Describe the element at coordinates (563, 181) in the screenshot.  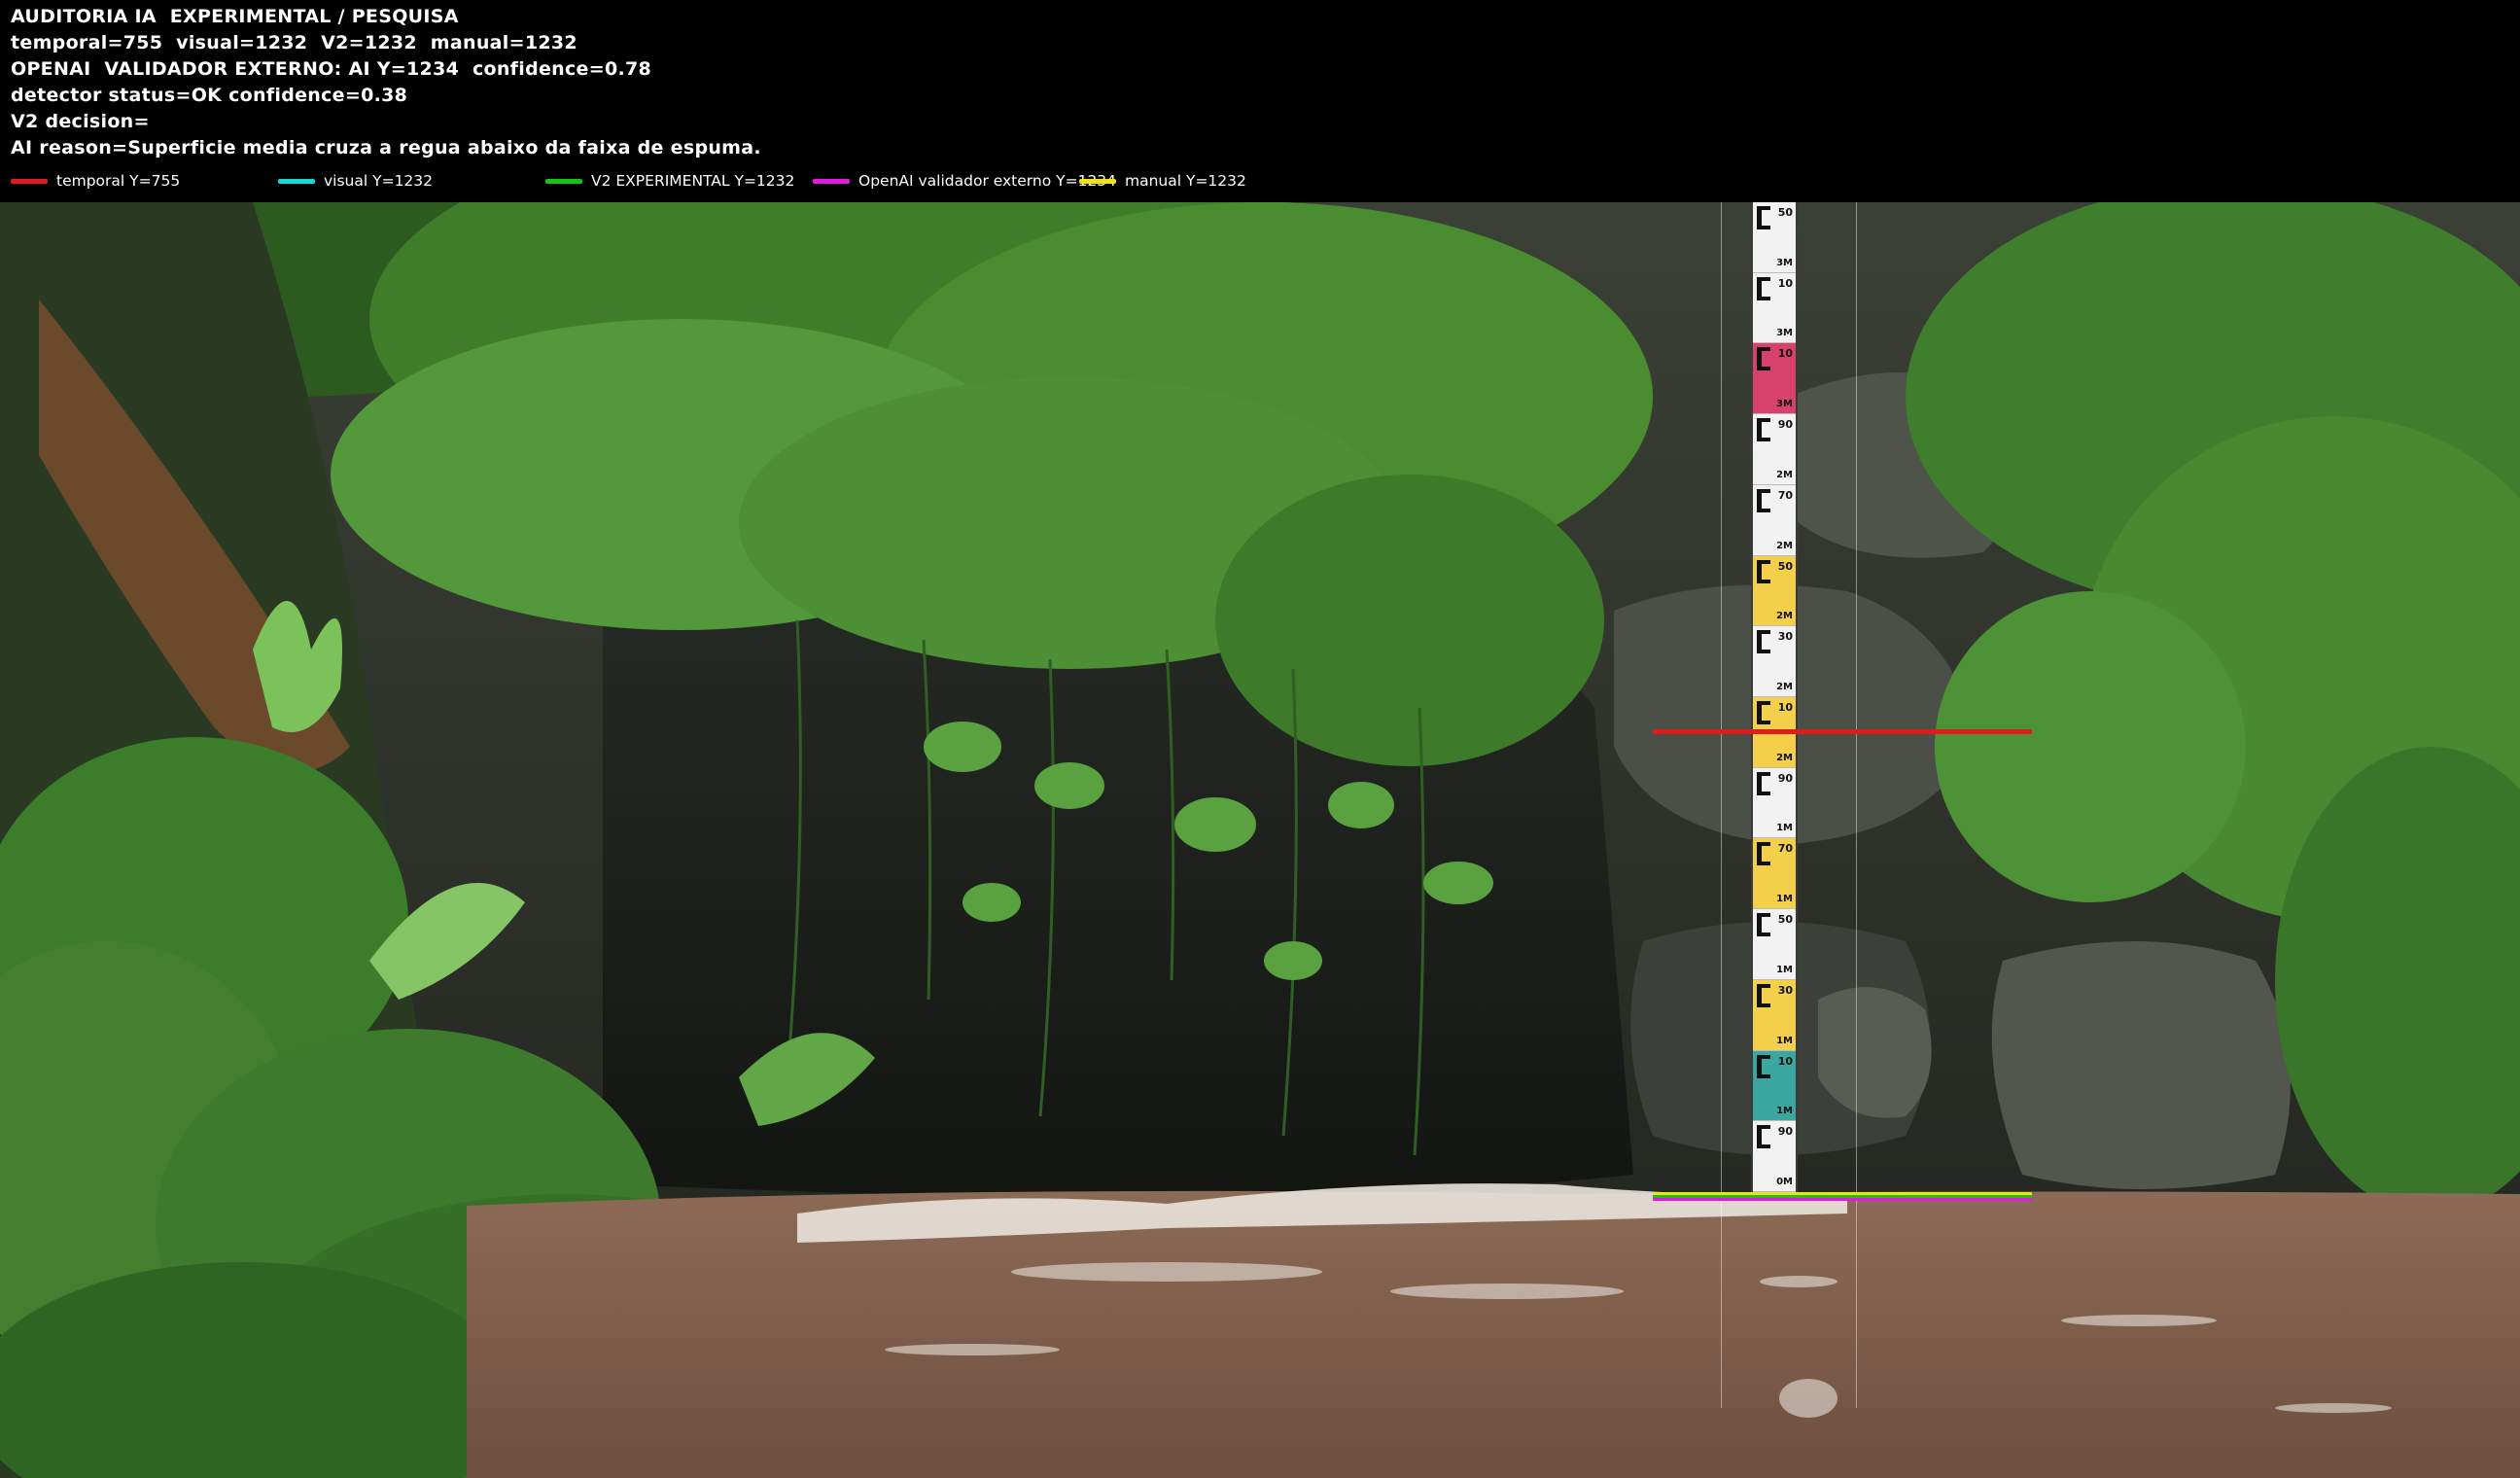
I see `legend-swatch-v2` at that location.